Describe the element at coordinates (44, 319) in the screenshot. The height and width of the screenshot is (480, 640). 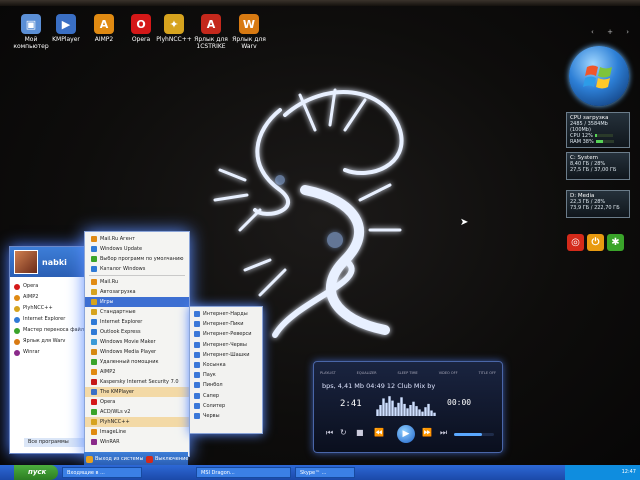
I see `start-menu-item-label: Internet Explorer` at that location.